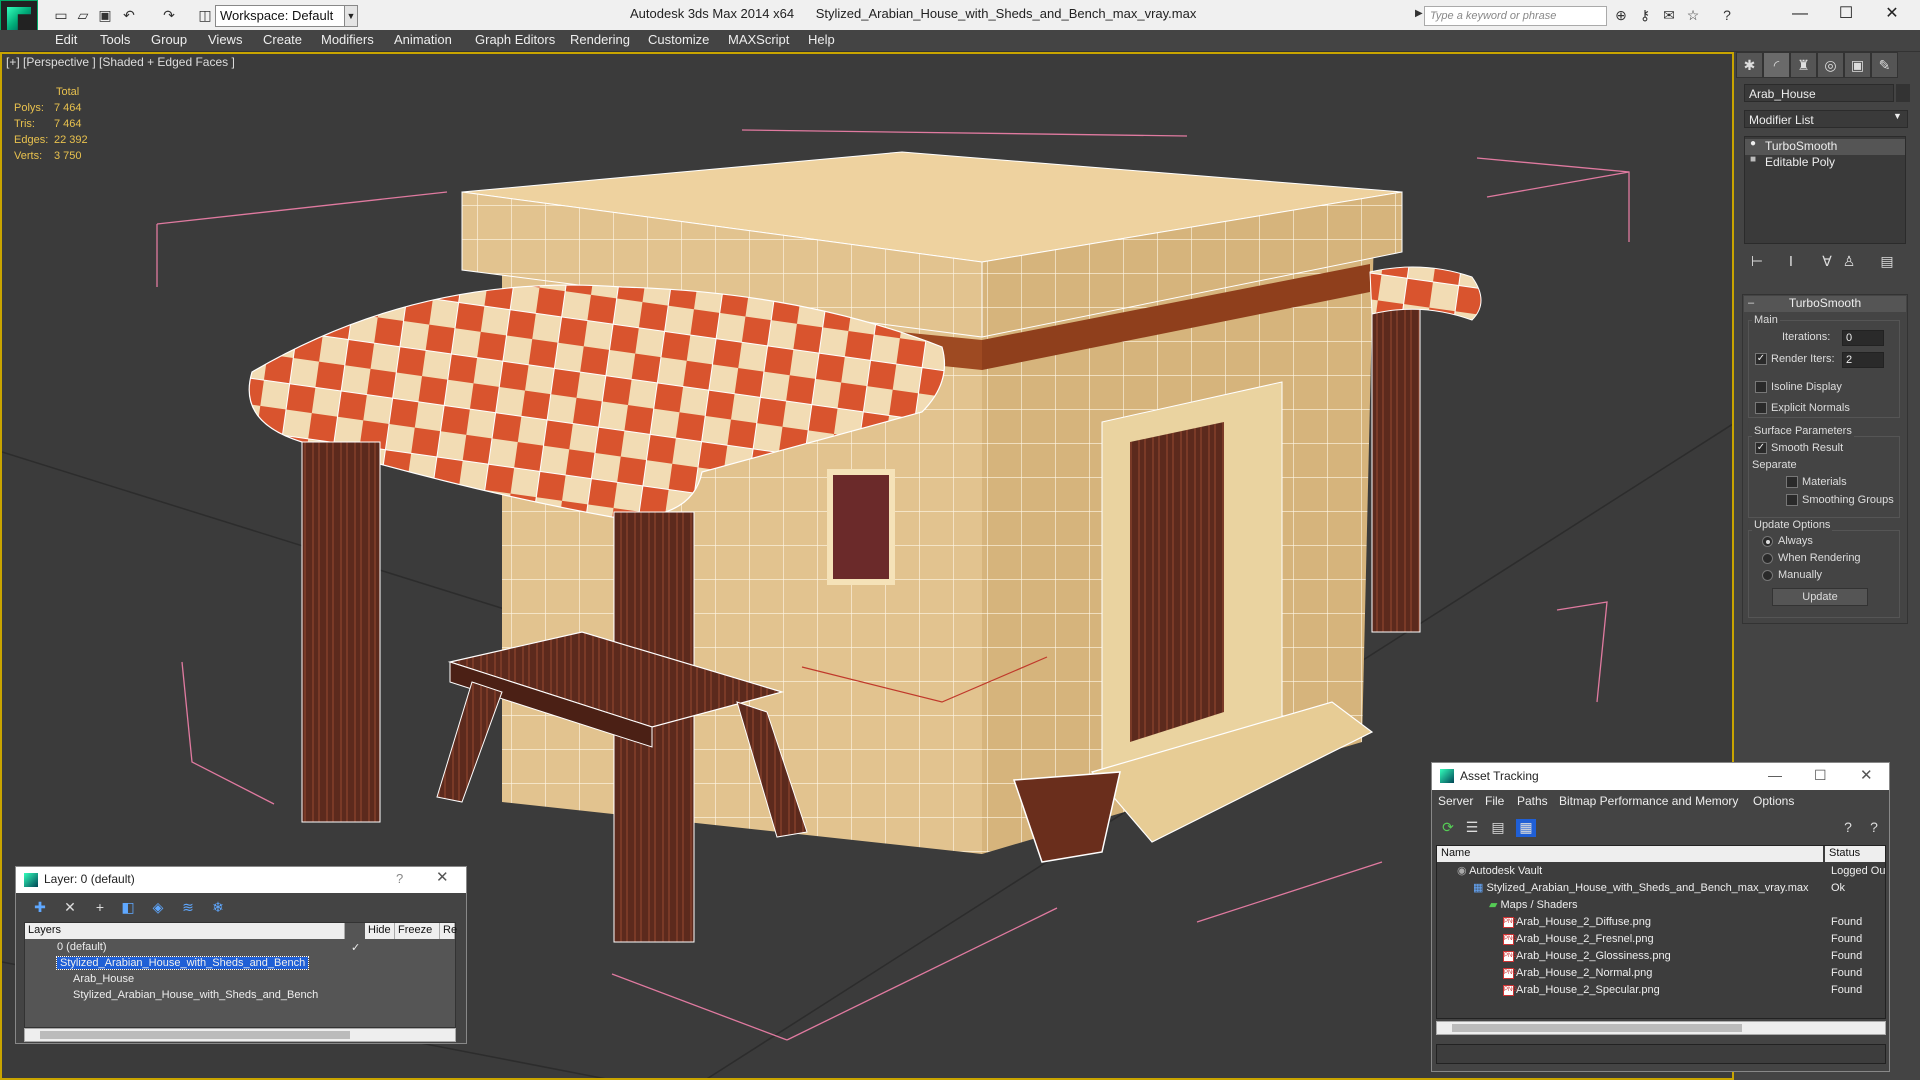 This screenshot has height=1080, width=1920. What do you see at coordinates (66, 39) in the screenshot?
I see `menu-edit: Edit` at bounding box center [66, 39].